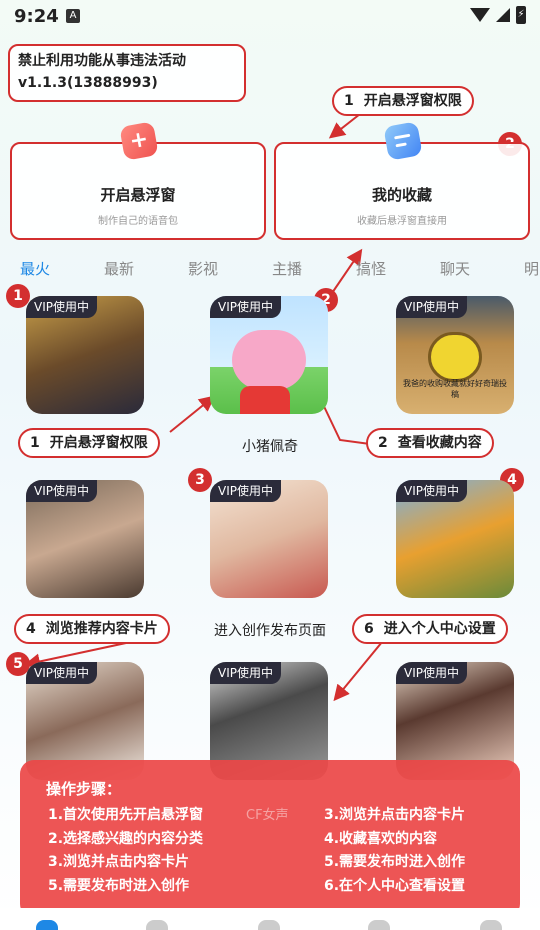 Image resolution: width=540 pixels, height=930 pixels. I want to click on file-icon, so click(379, 925).